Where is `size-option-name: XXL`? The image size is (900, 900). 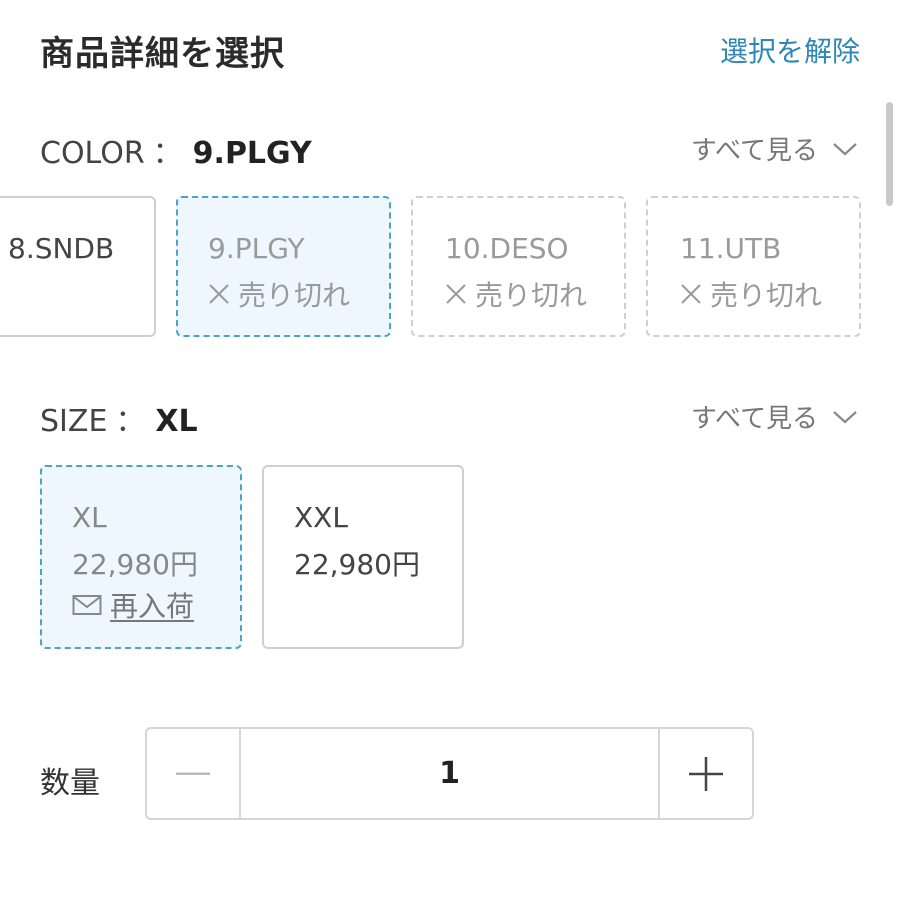
size-option-name: XXL is located at coordinates (321, 517).